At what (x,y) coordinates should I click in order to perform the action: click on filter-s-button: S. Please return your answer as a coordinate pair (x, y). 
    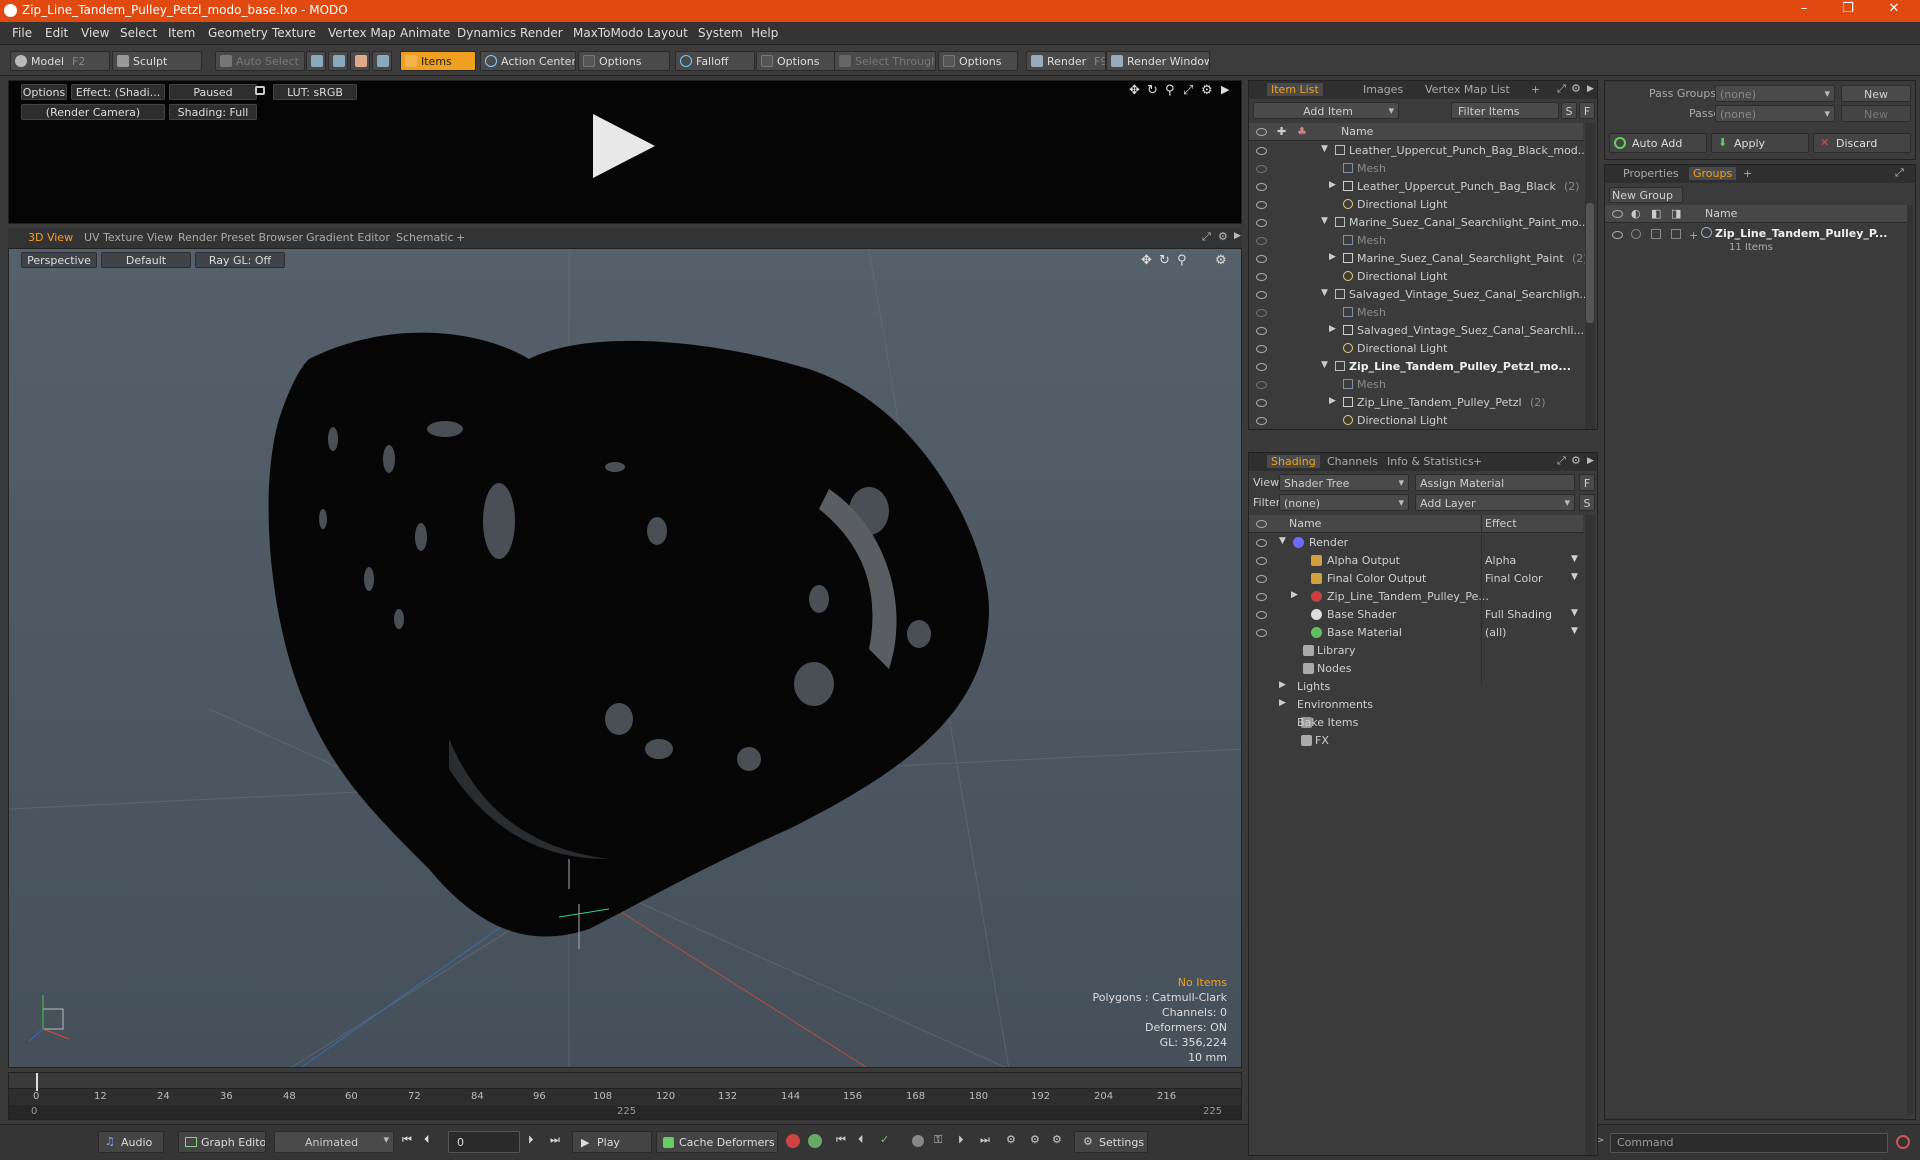
    Looking at the image, I should click on (1569, 110).